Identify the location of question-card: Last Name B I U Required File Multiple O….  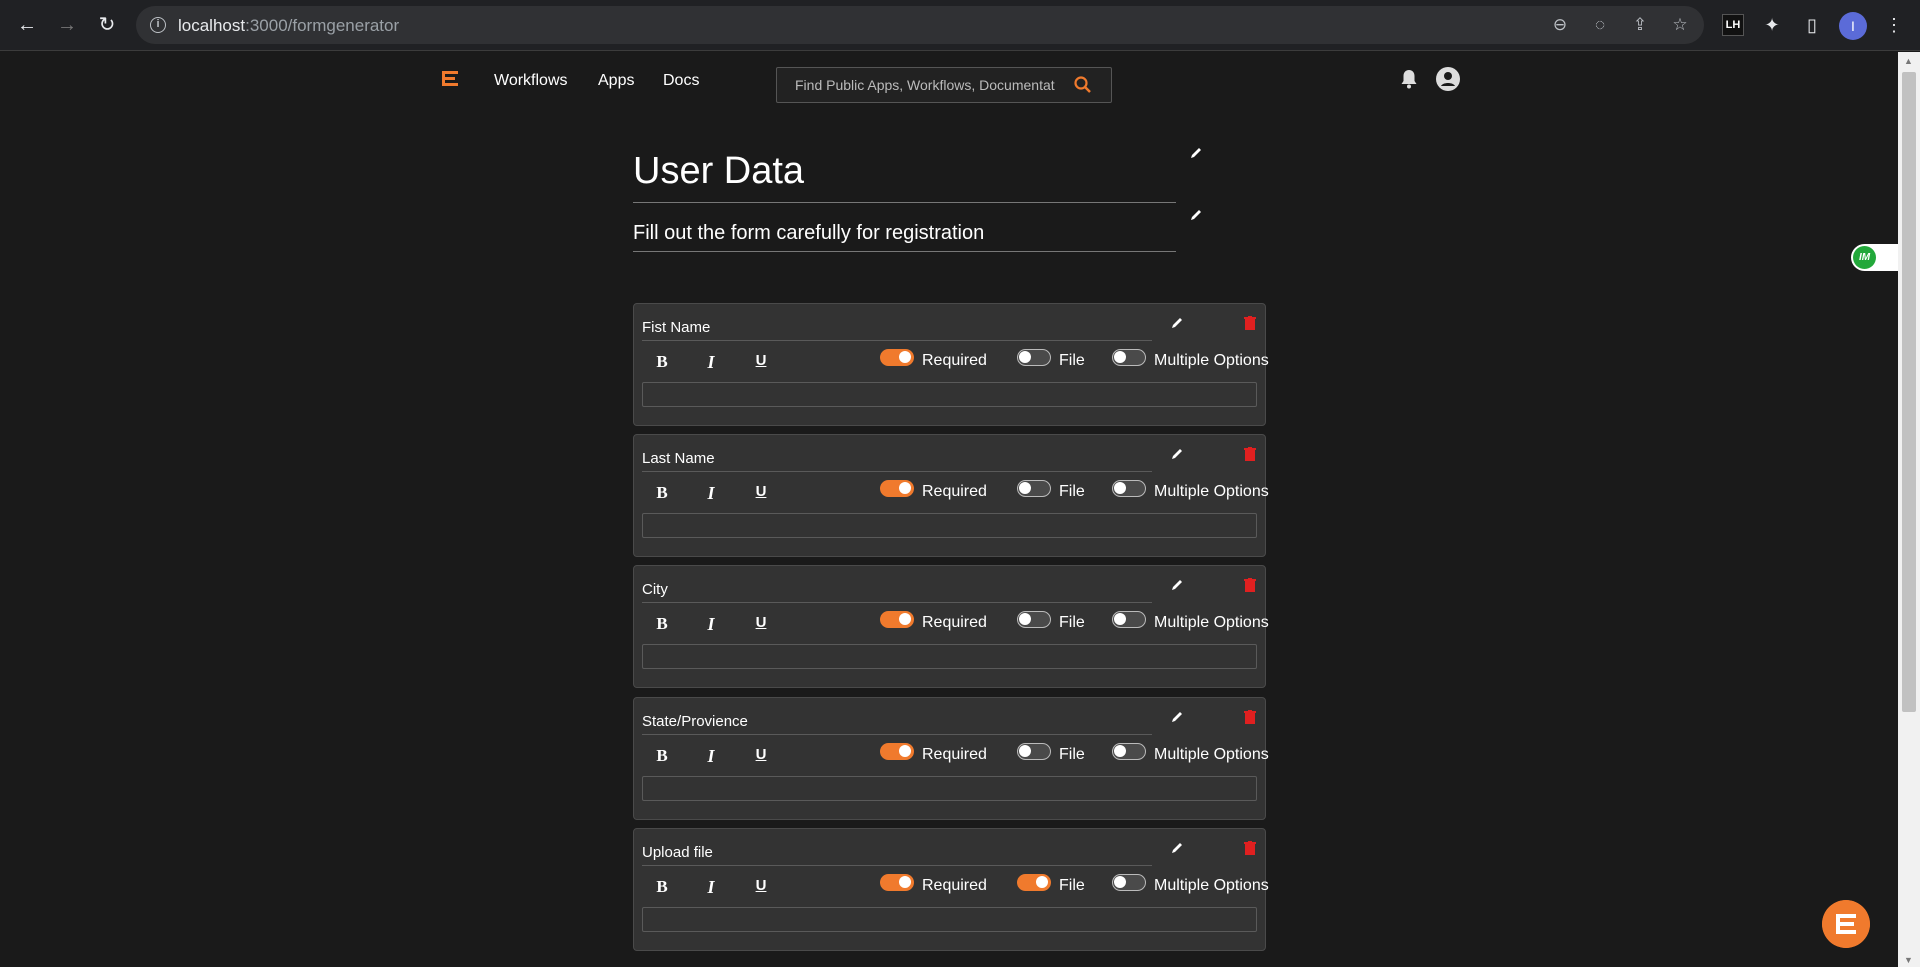
(951, 495).